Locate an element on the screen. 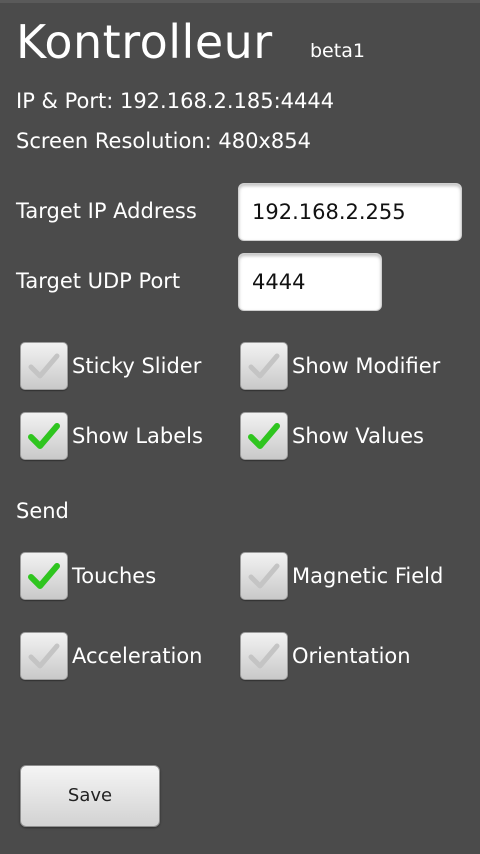  touches-checkbox is located at coordinates (44, 576).